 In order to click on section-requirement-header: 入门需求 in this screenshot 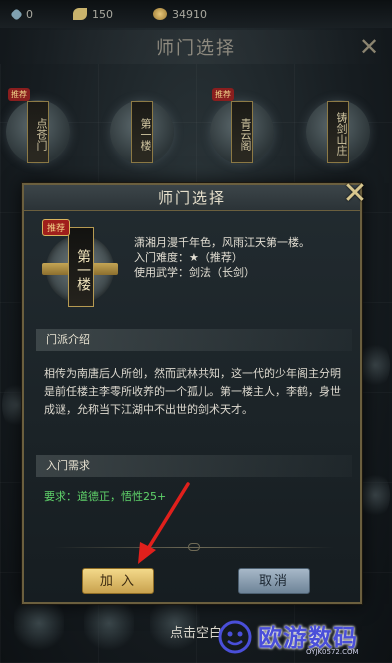, I will do `click(194, 466)`.